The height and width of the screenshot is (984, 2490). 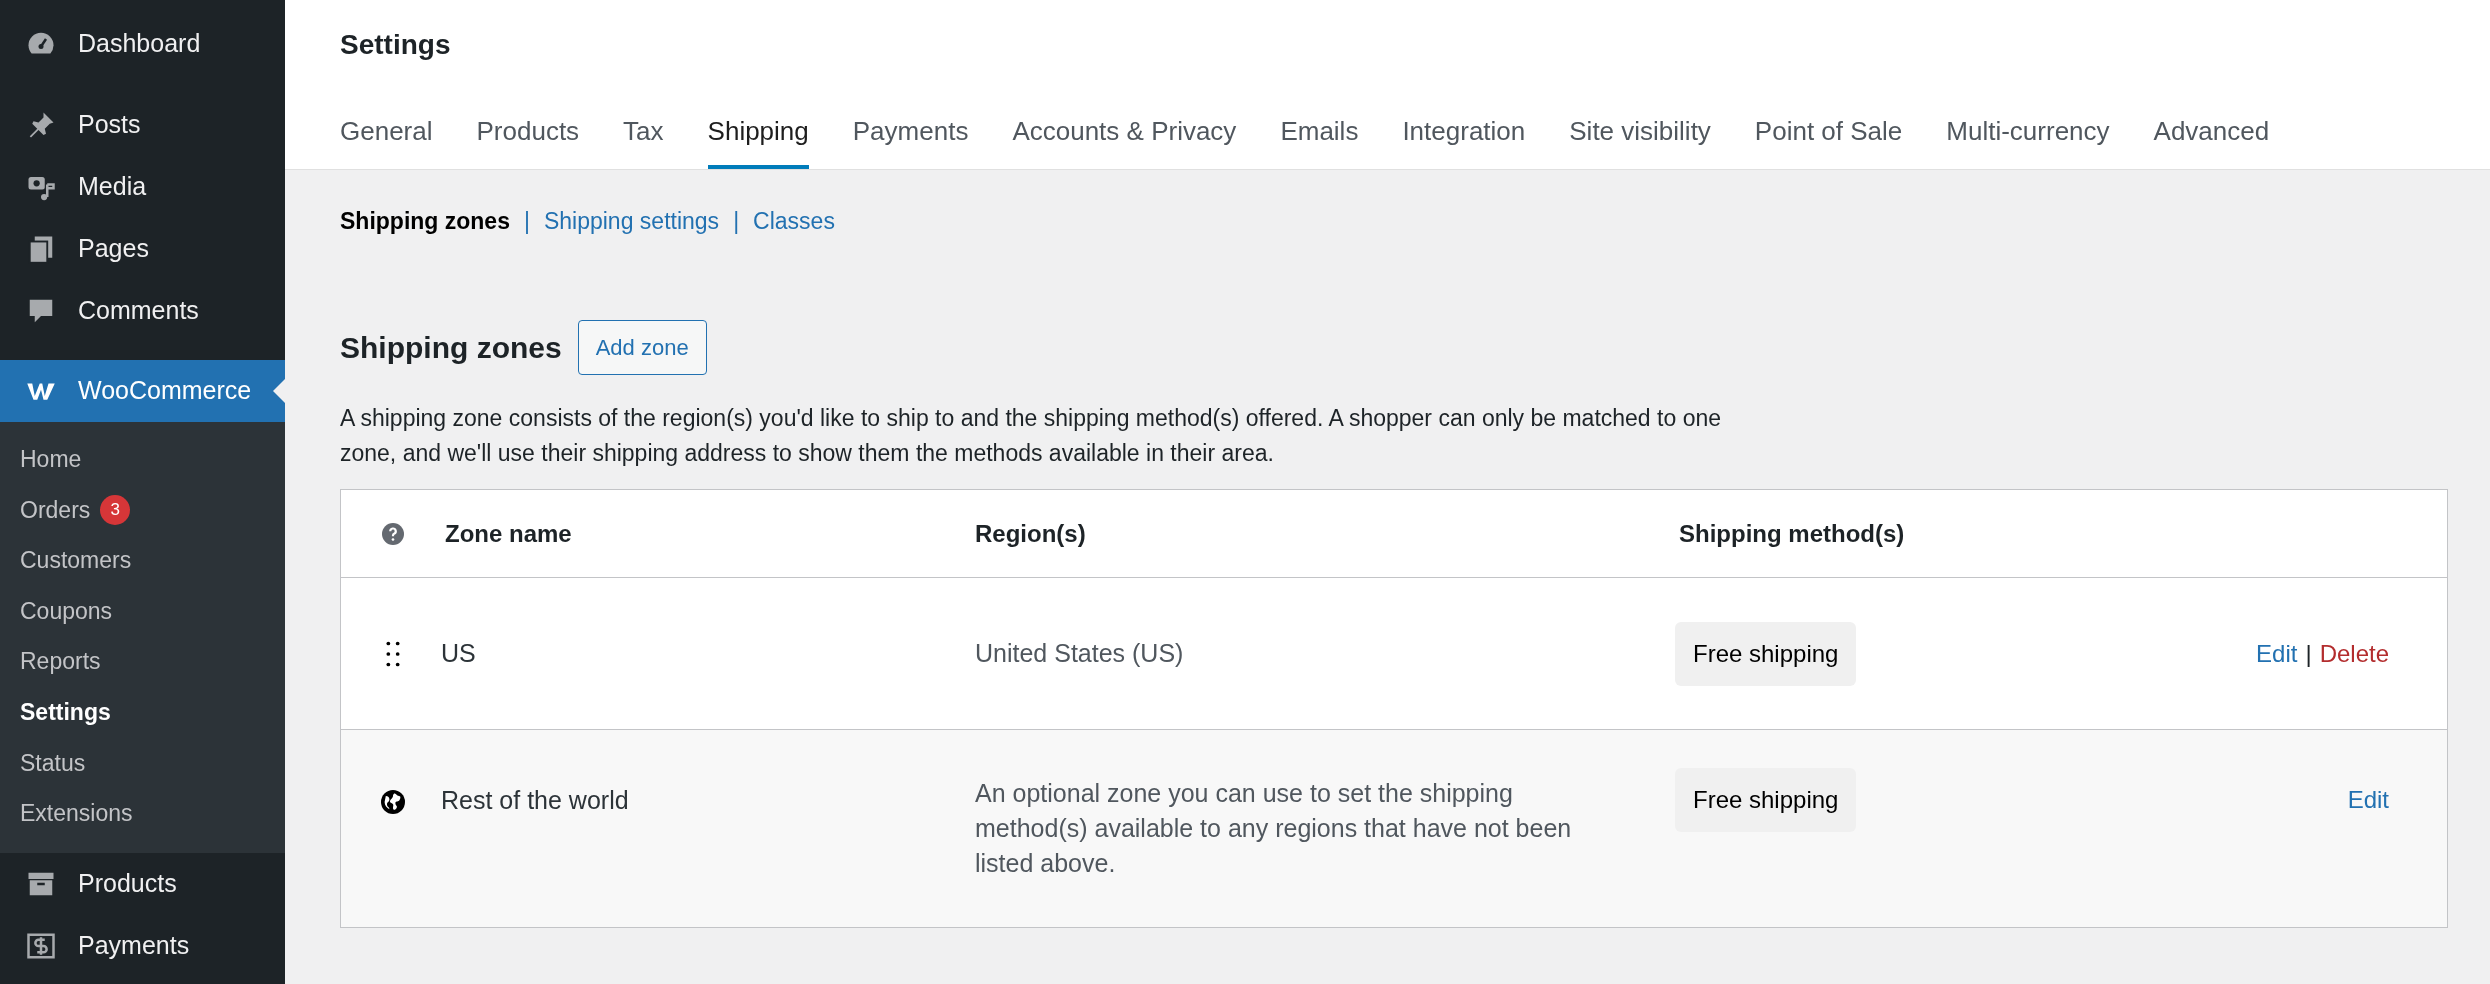 What do you see at coordinates (642, 348) in the screenshot?
I see `add-zone-button: Add zone` at bounding box center [642, 348].